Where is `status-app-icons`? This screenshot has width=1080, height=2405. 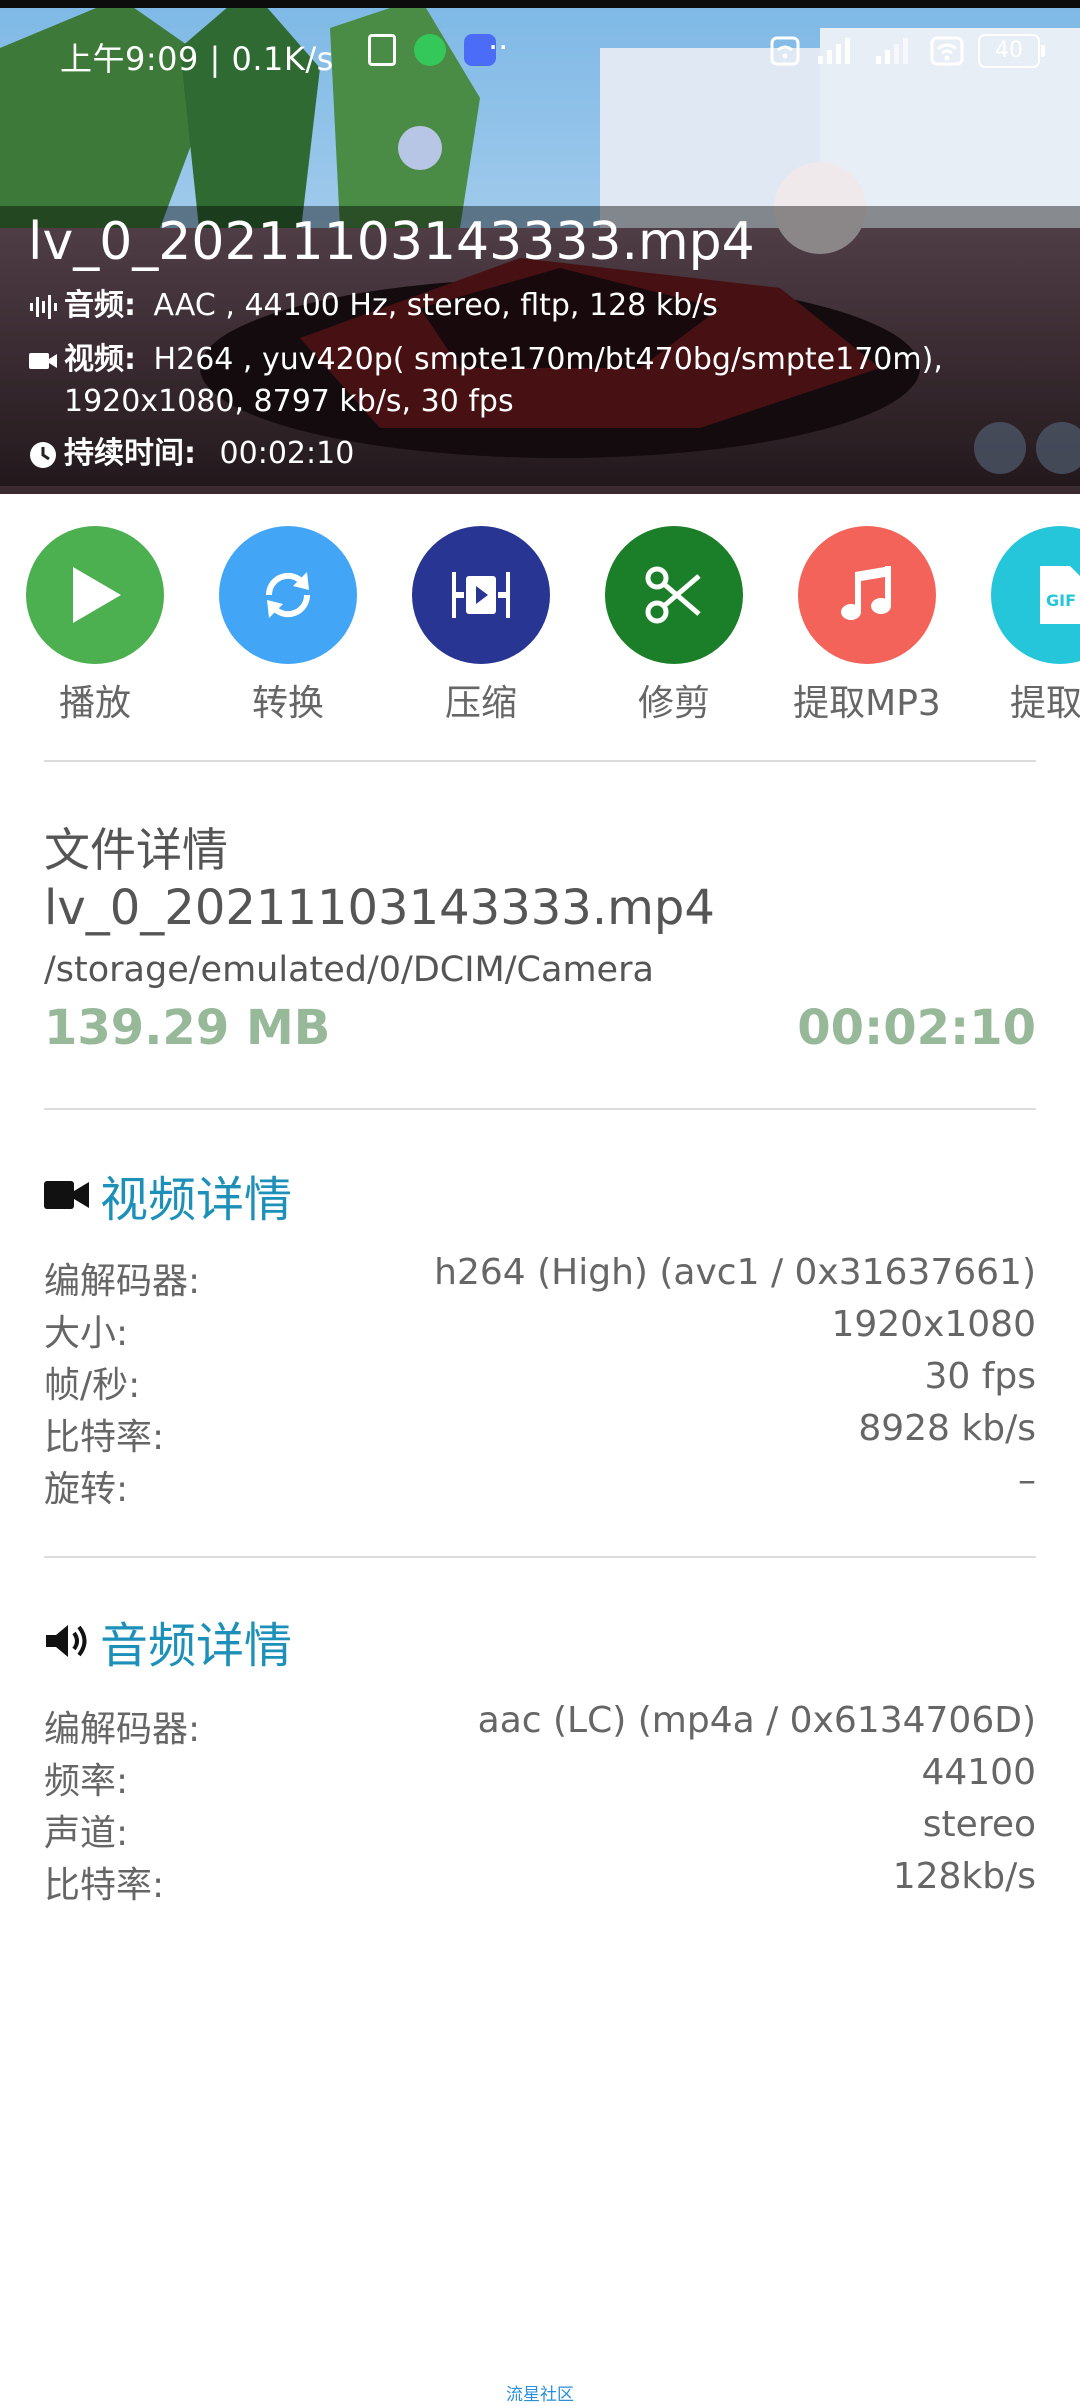 status-app-icons is located at coordinates (432, 50).